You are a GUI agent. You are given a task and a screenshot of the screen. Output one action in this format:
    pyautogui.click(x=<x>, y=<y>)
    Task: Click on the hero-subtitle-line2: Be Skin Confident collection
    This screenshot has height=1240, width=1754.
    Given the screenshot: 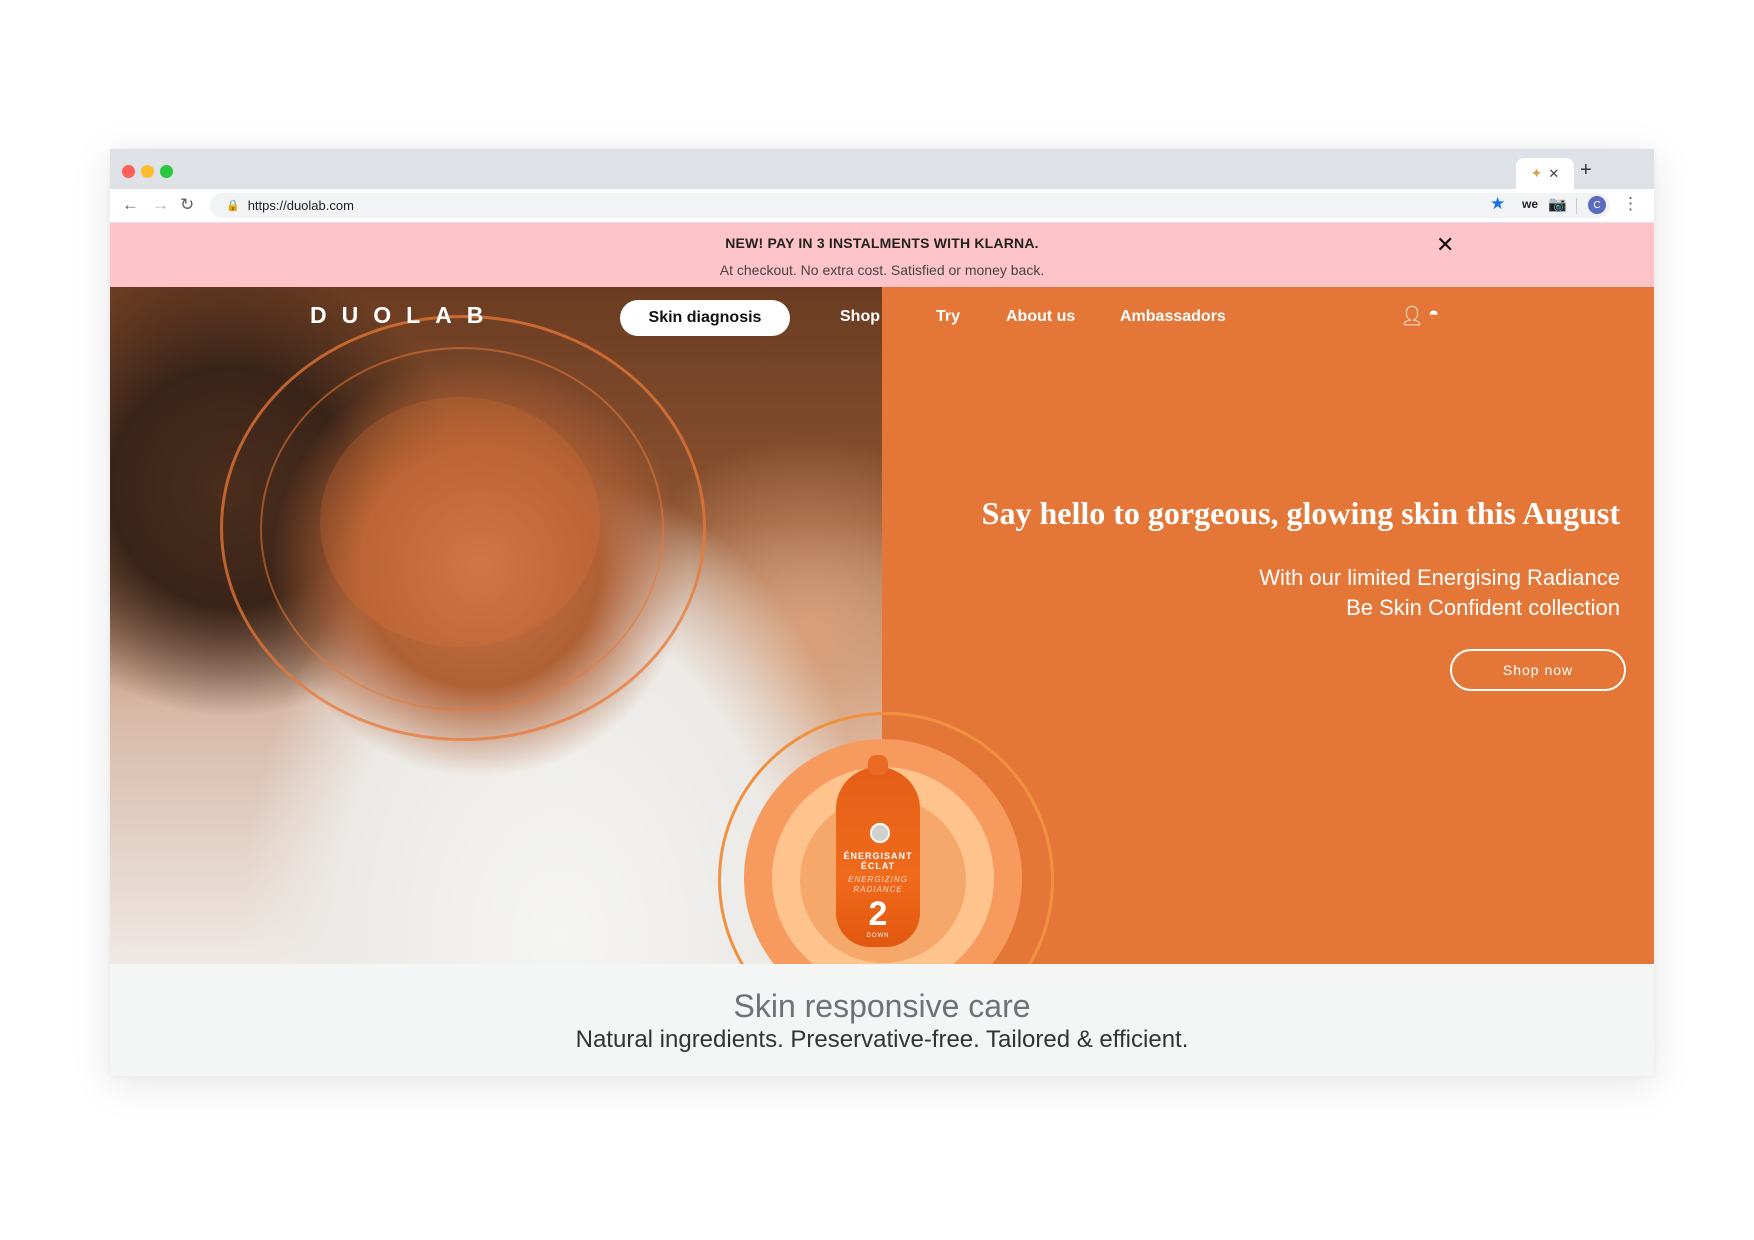 What is the action you would take?
    pyautogui.click(x=1483, y=607)
    